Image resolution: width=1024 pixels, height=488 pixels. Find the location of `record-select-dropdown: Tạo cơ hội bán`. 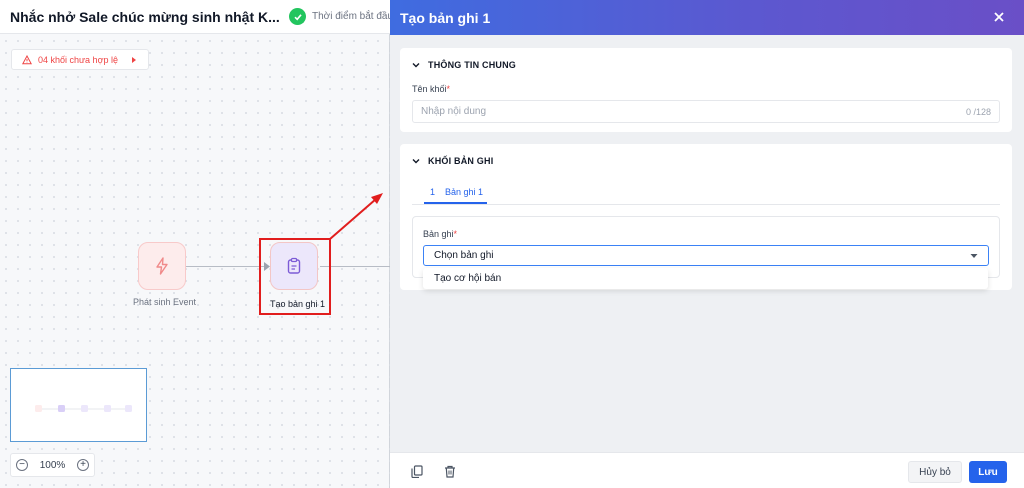

record-select-dropdown: Tạo cơ hội bán is located at coordinates (705, 278).